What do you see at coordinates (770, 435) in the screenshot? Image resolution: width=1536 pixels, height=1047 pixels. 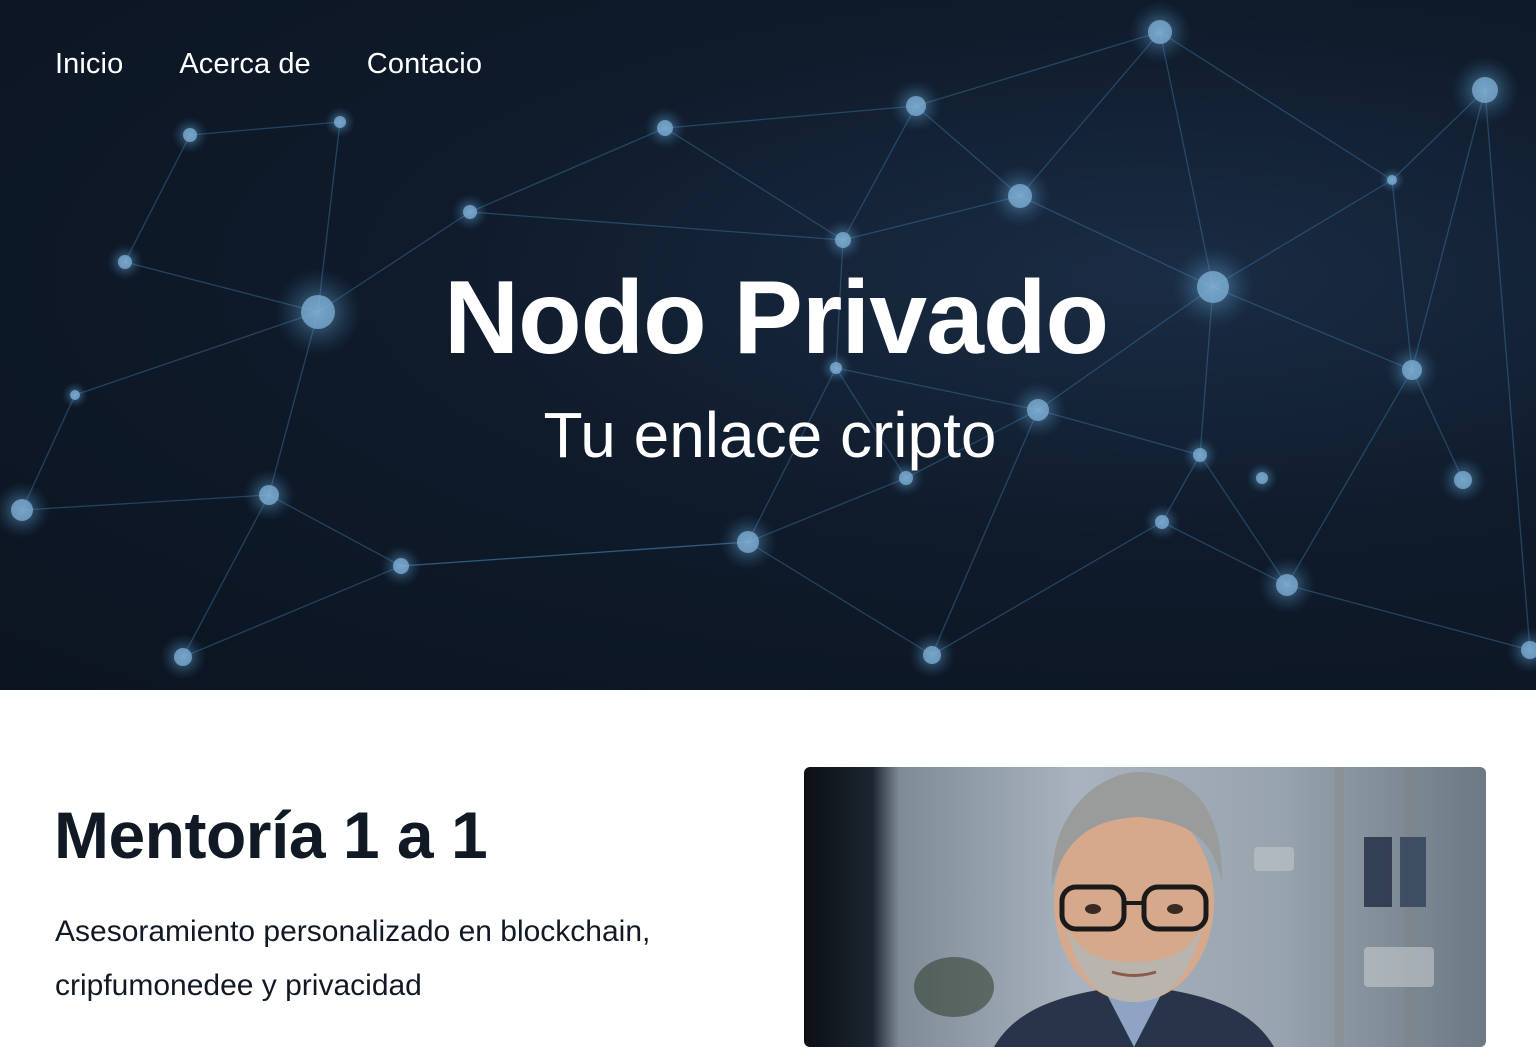 I see `hero-subtitle: Tu enlace cripto` at bounding box center [770, 435].